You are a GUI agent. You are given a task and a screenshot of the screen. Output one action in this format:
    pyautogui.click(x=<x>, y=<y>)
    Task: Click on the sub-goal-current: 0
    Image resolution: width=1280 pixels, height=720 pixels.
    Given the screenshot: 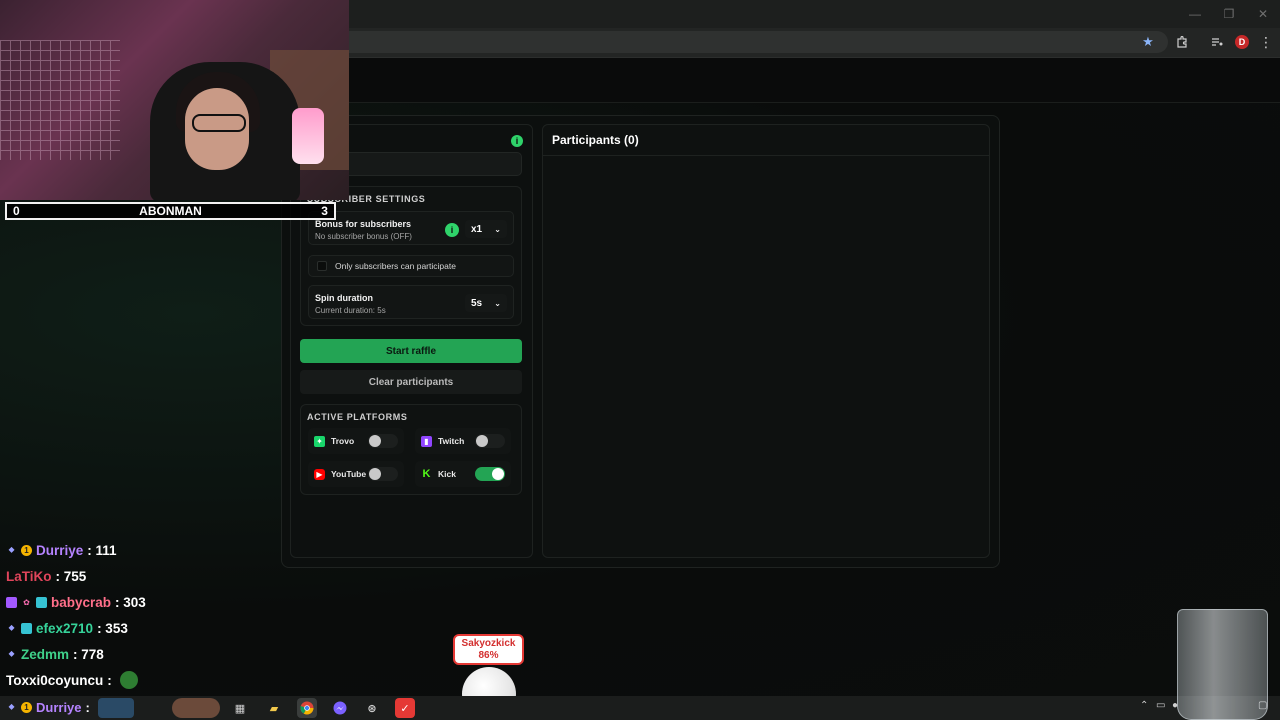 What is the action you would take?
    pyautogui.click(x=16, y=211)
    